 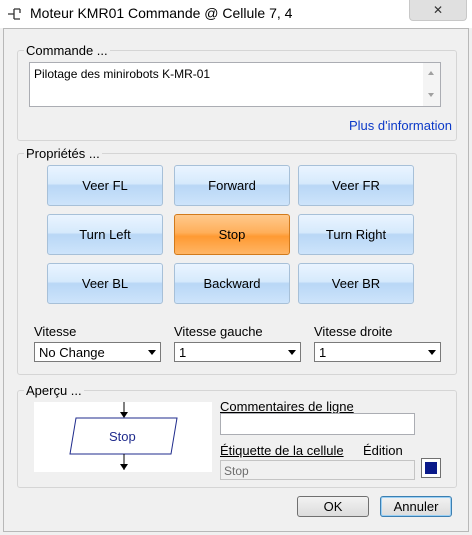 I want to click on scroll-up-icon, so click(x=431, y=73).